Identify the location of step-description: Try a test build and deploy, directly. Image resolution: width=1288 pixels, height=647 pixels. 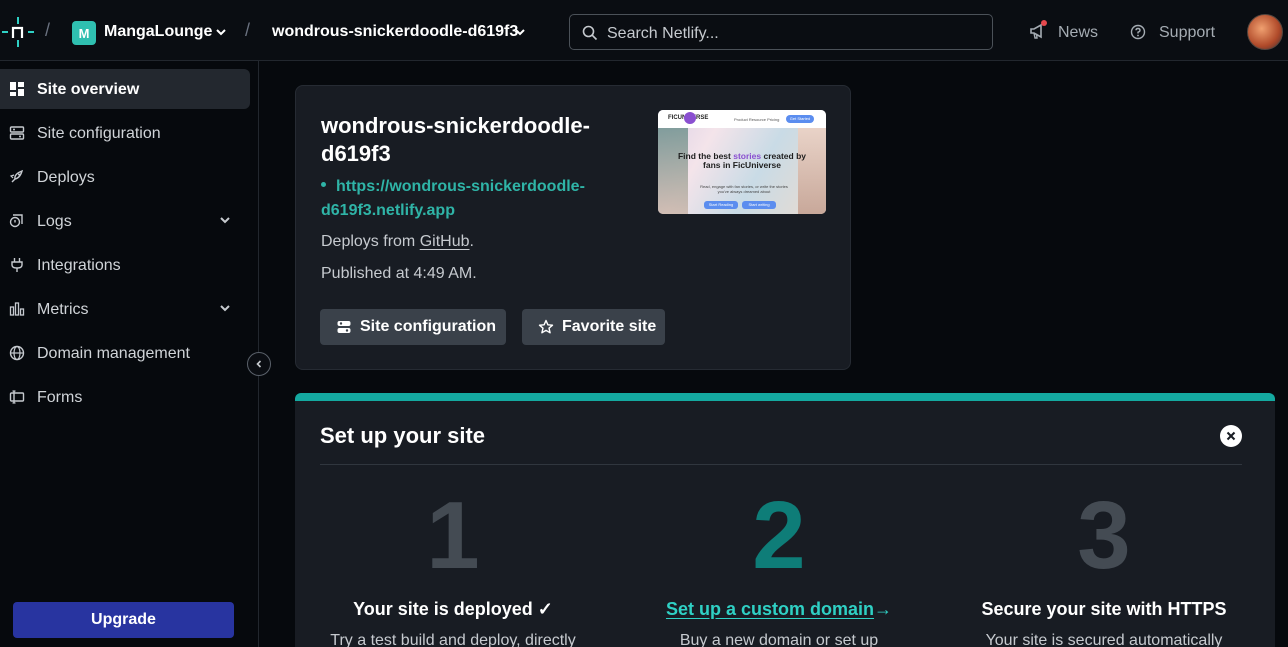
(453, 639).